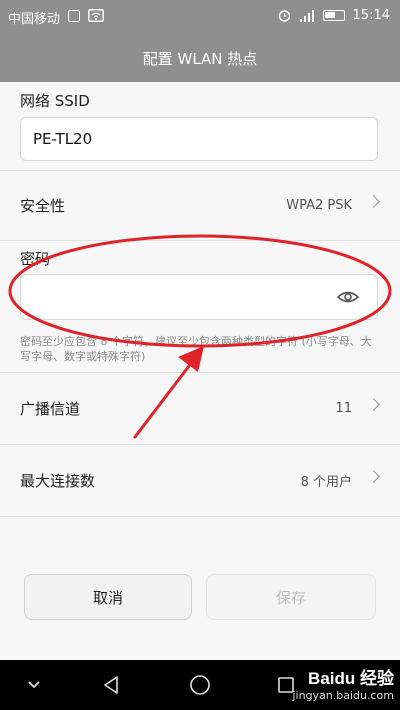 The image size is (400, 710). Describe the element at coordinates (351, 678) in the screenshot. I see `watermark-brand: Baidu 经验` at that location.